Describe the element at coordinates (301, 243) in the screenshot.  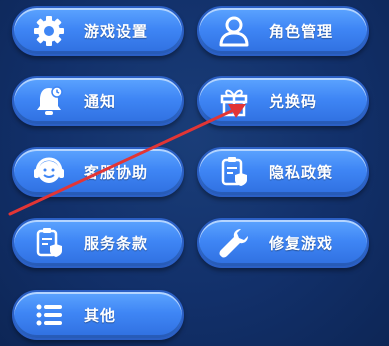
I see `repair-game-label: 修复游戏` at that location.